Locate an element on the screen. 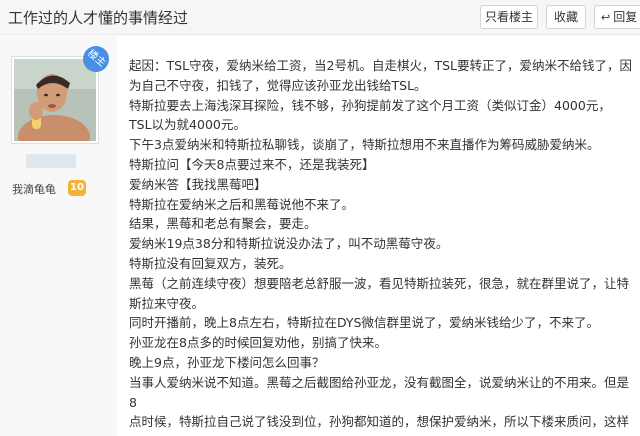 The height and width of the screenshot is (436, 640). post-line: 爱纳米答【我找黑莓吧】 is located at coordinates (198, 184).